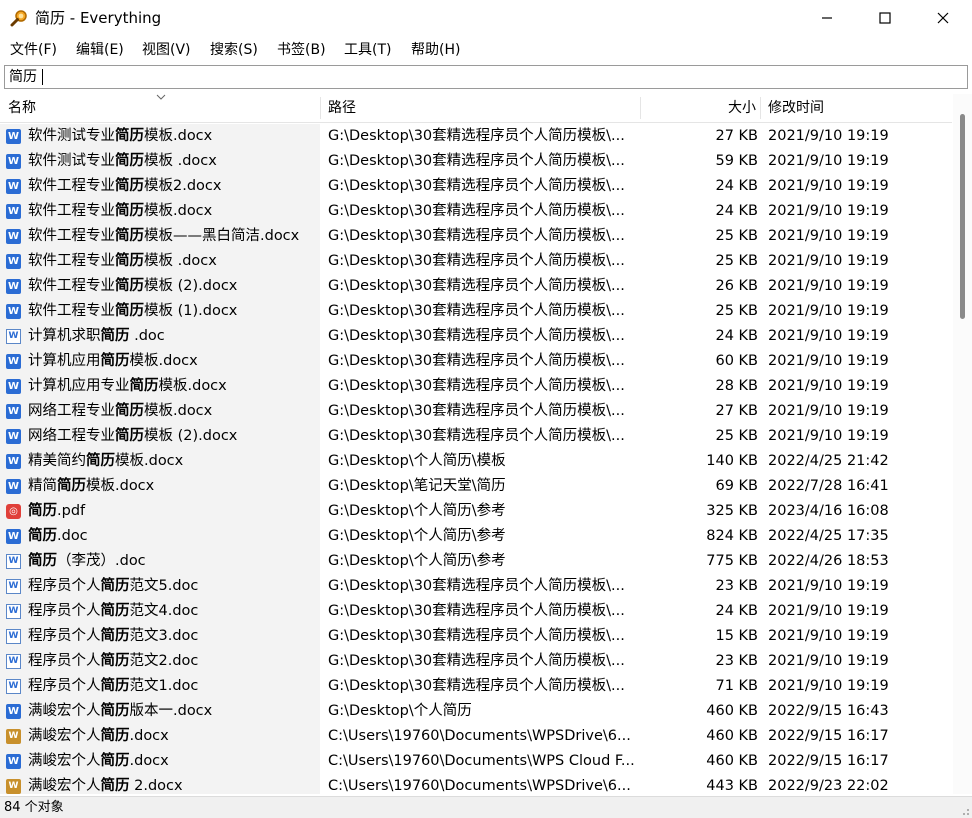 This screenshot has height=818, width=972. I want to click on file-name: 精美简约简历模板.docx, so click(105, 461).